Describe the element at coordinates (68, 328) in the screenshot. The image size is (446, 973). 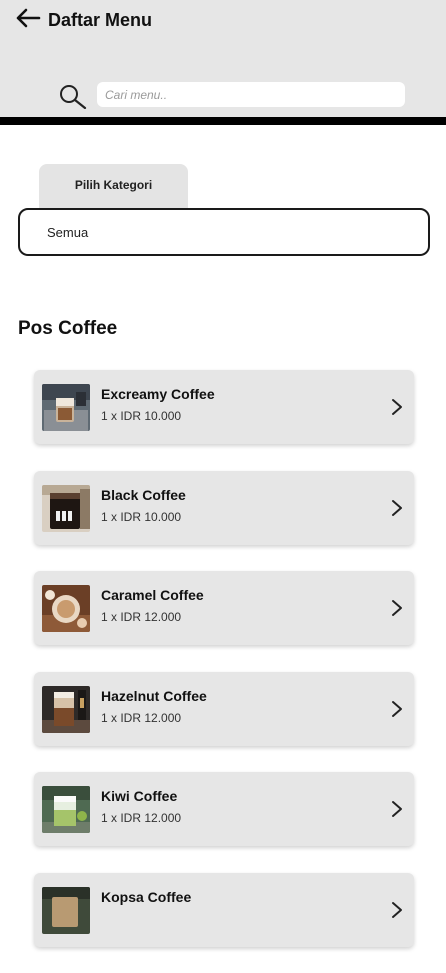
I see `section-title: Pos Coffee` at that location.